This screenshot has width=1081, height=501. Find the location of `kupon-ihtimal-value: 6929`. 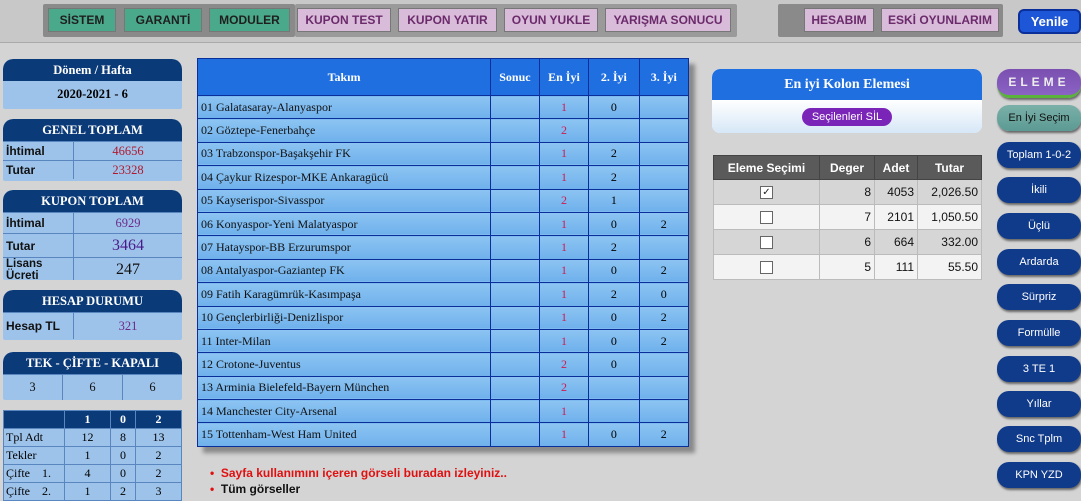

kupon-ihtimal-value: 6929 is located at coordinates (127, 223).